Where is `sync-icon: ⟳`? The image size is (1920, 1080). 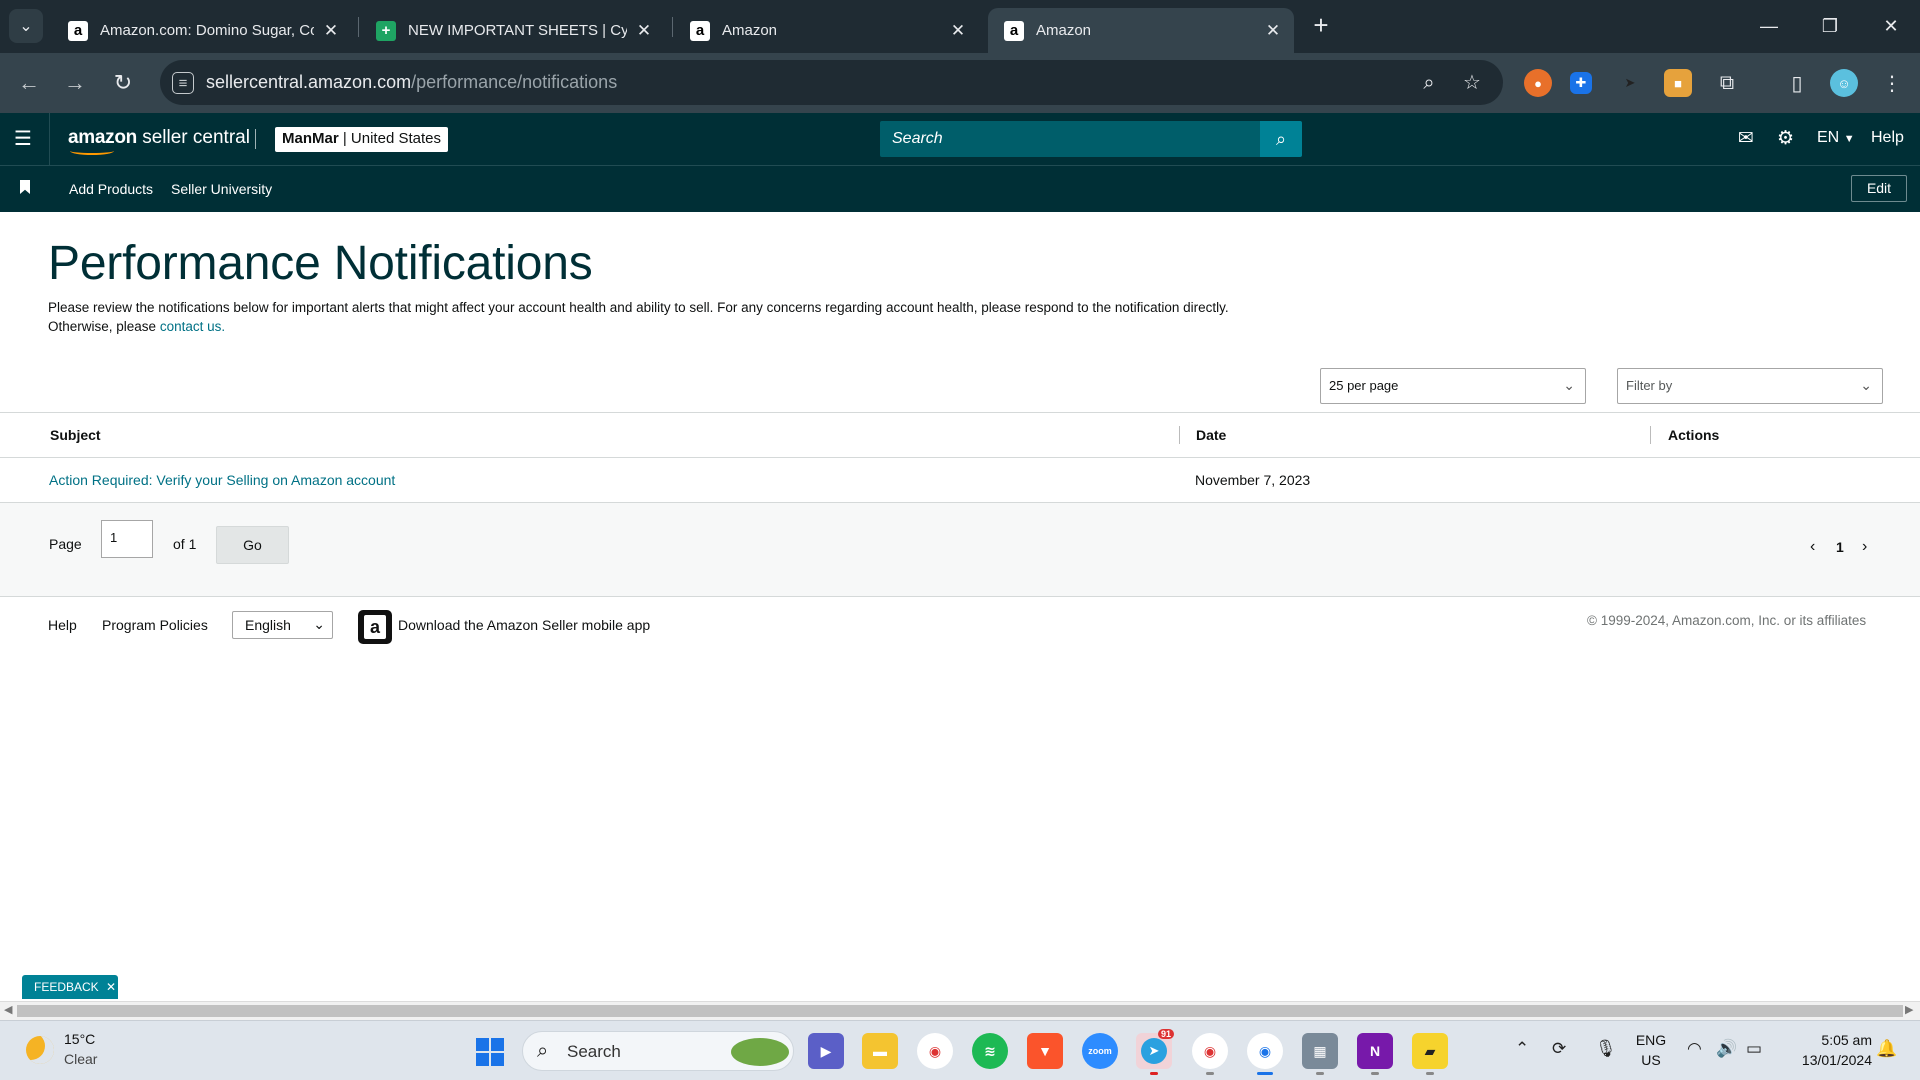
sync-icon: ⟳ is located at coordinates (1559, 1049).